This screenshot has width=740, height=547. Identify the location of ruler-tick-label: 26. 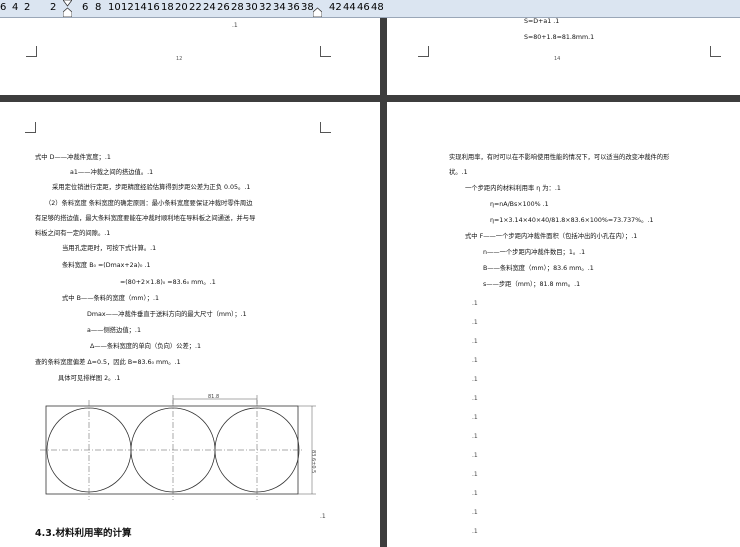
(223, 7).